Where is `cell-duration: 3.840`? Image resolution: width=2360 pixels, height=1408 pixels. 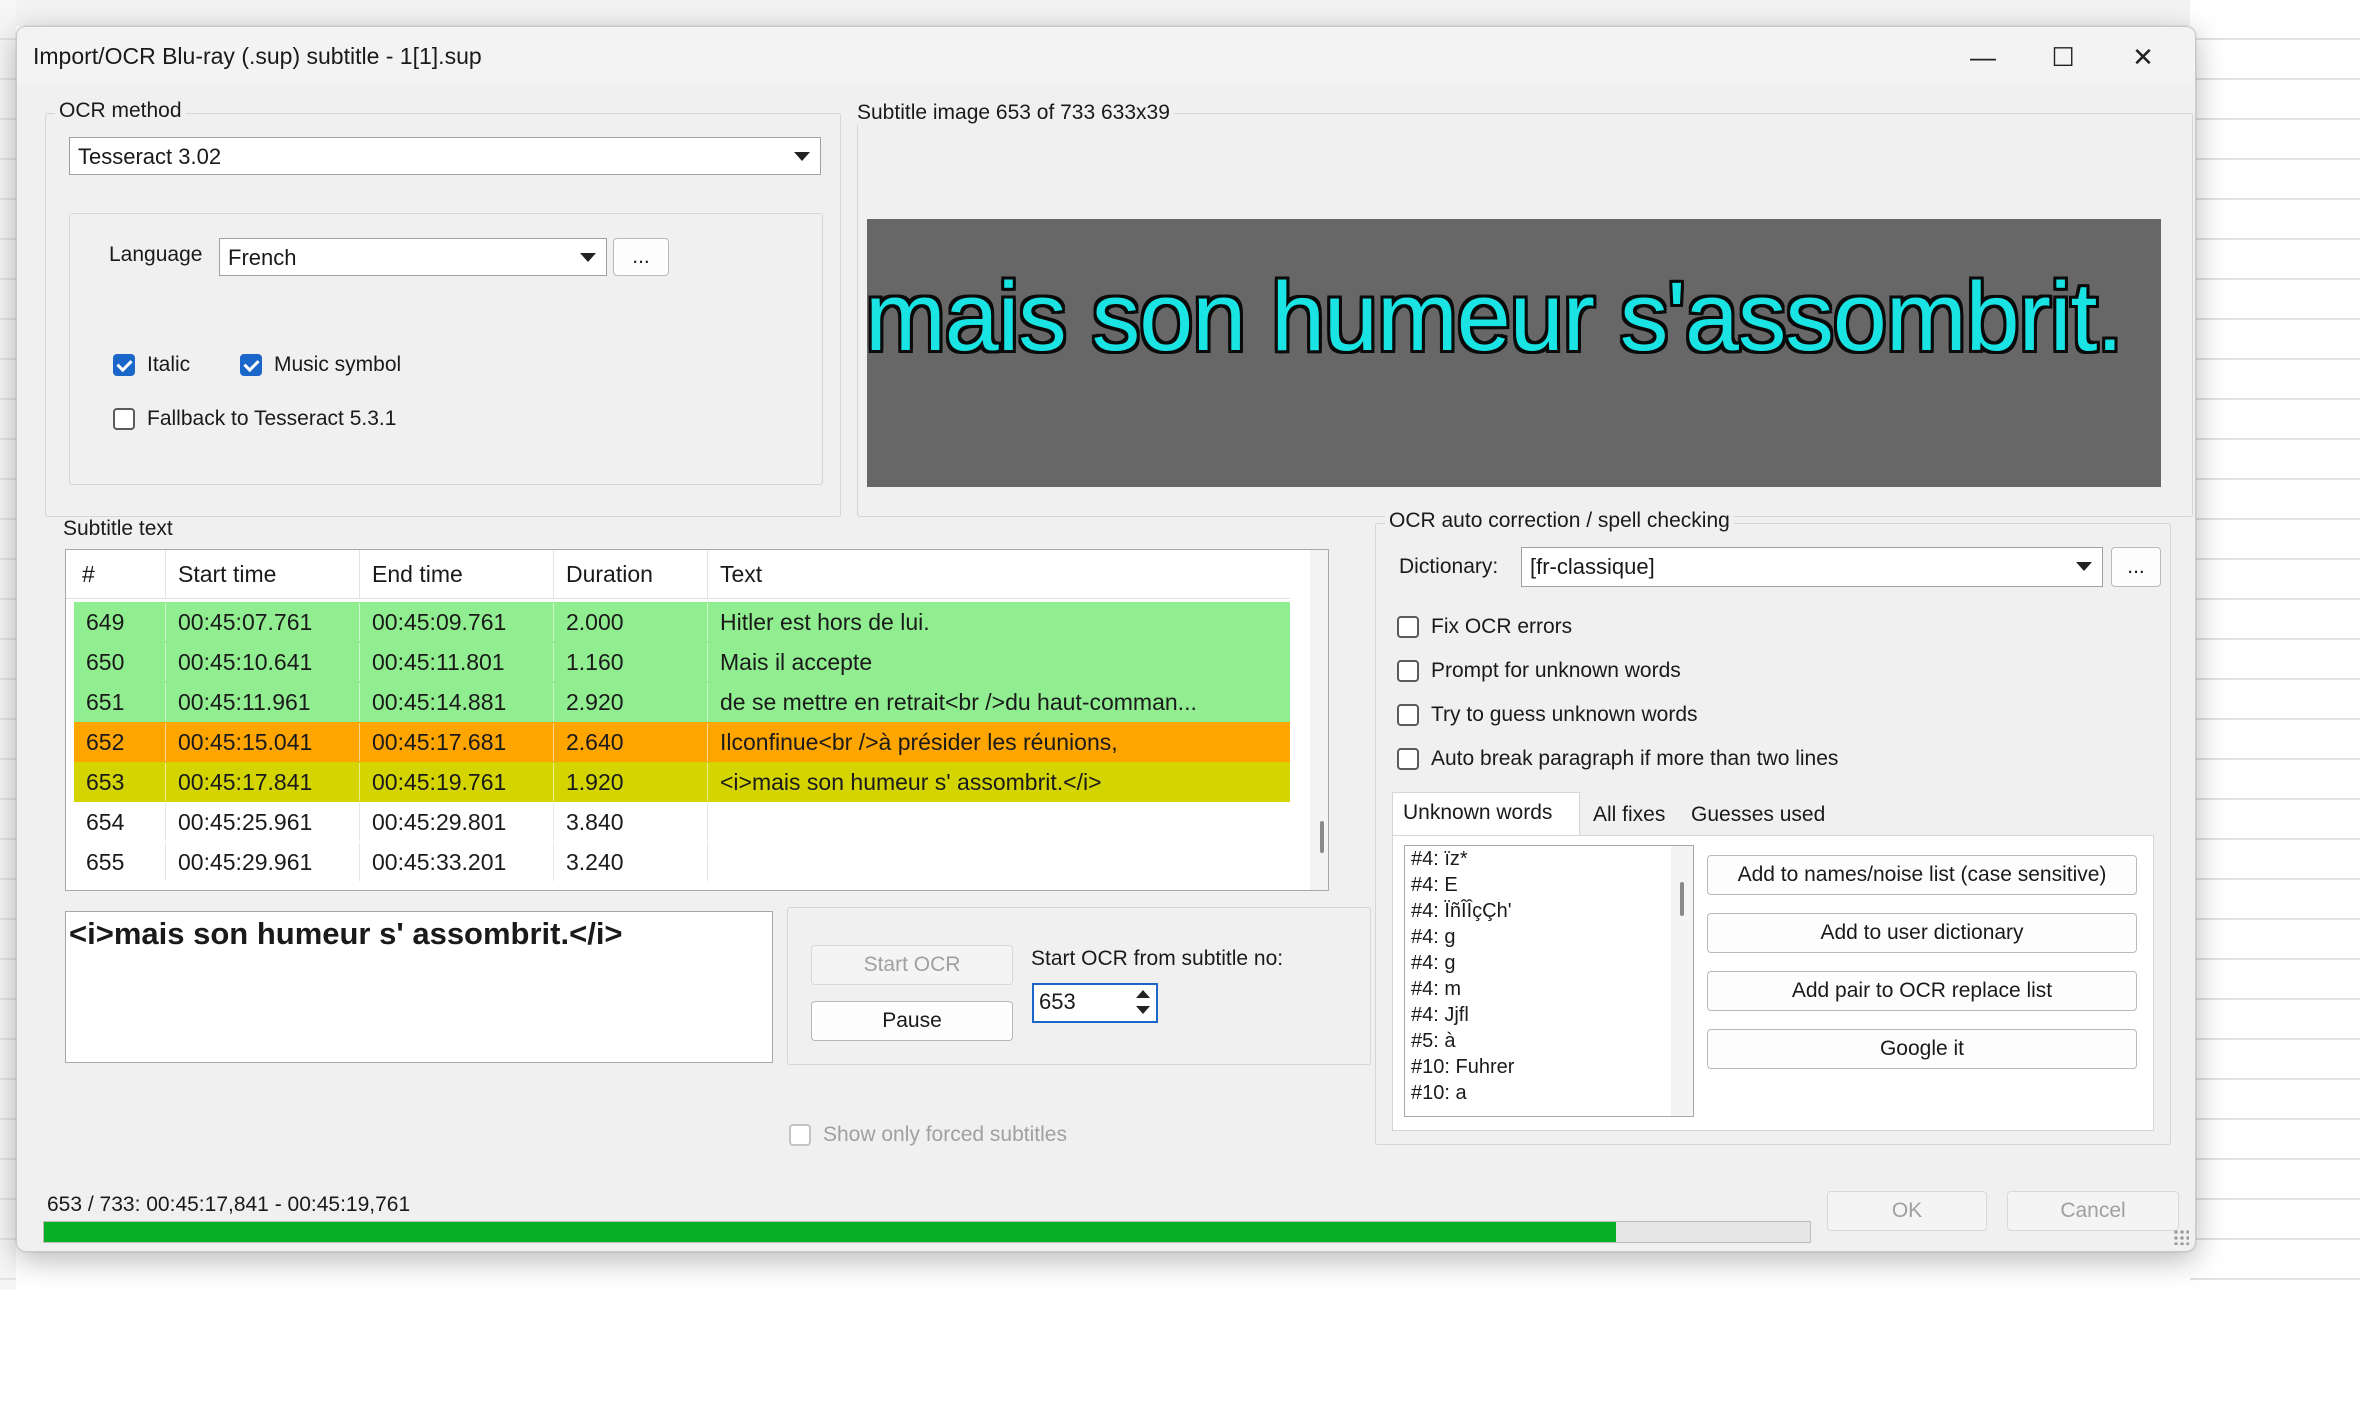 cell-duration: 3.840 is located at coordinates (631, 822).